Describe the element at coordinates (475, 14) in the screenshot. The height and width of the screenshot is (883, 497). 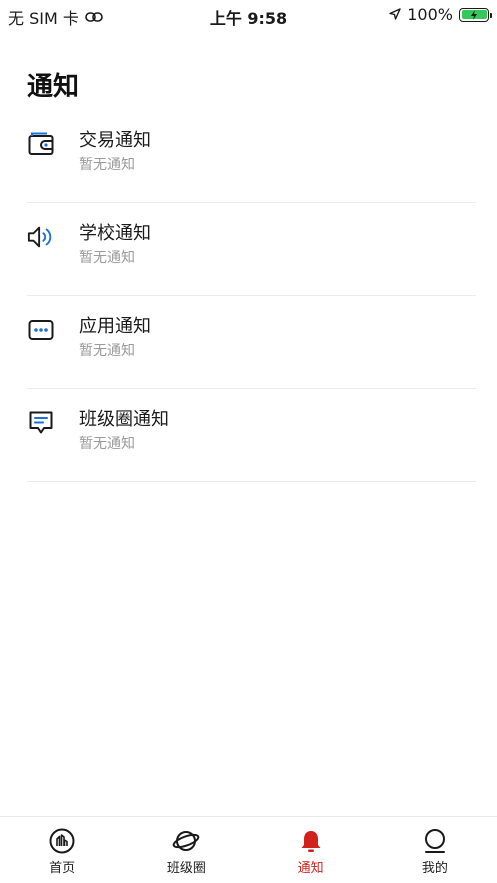
I see `battery-icon` at that location.